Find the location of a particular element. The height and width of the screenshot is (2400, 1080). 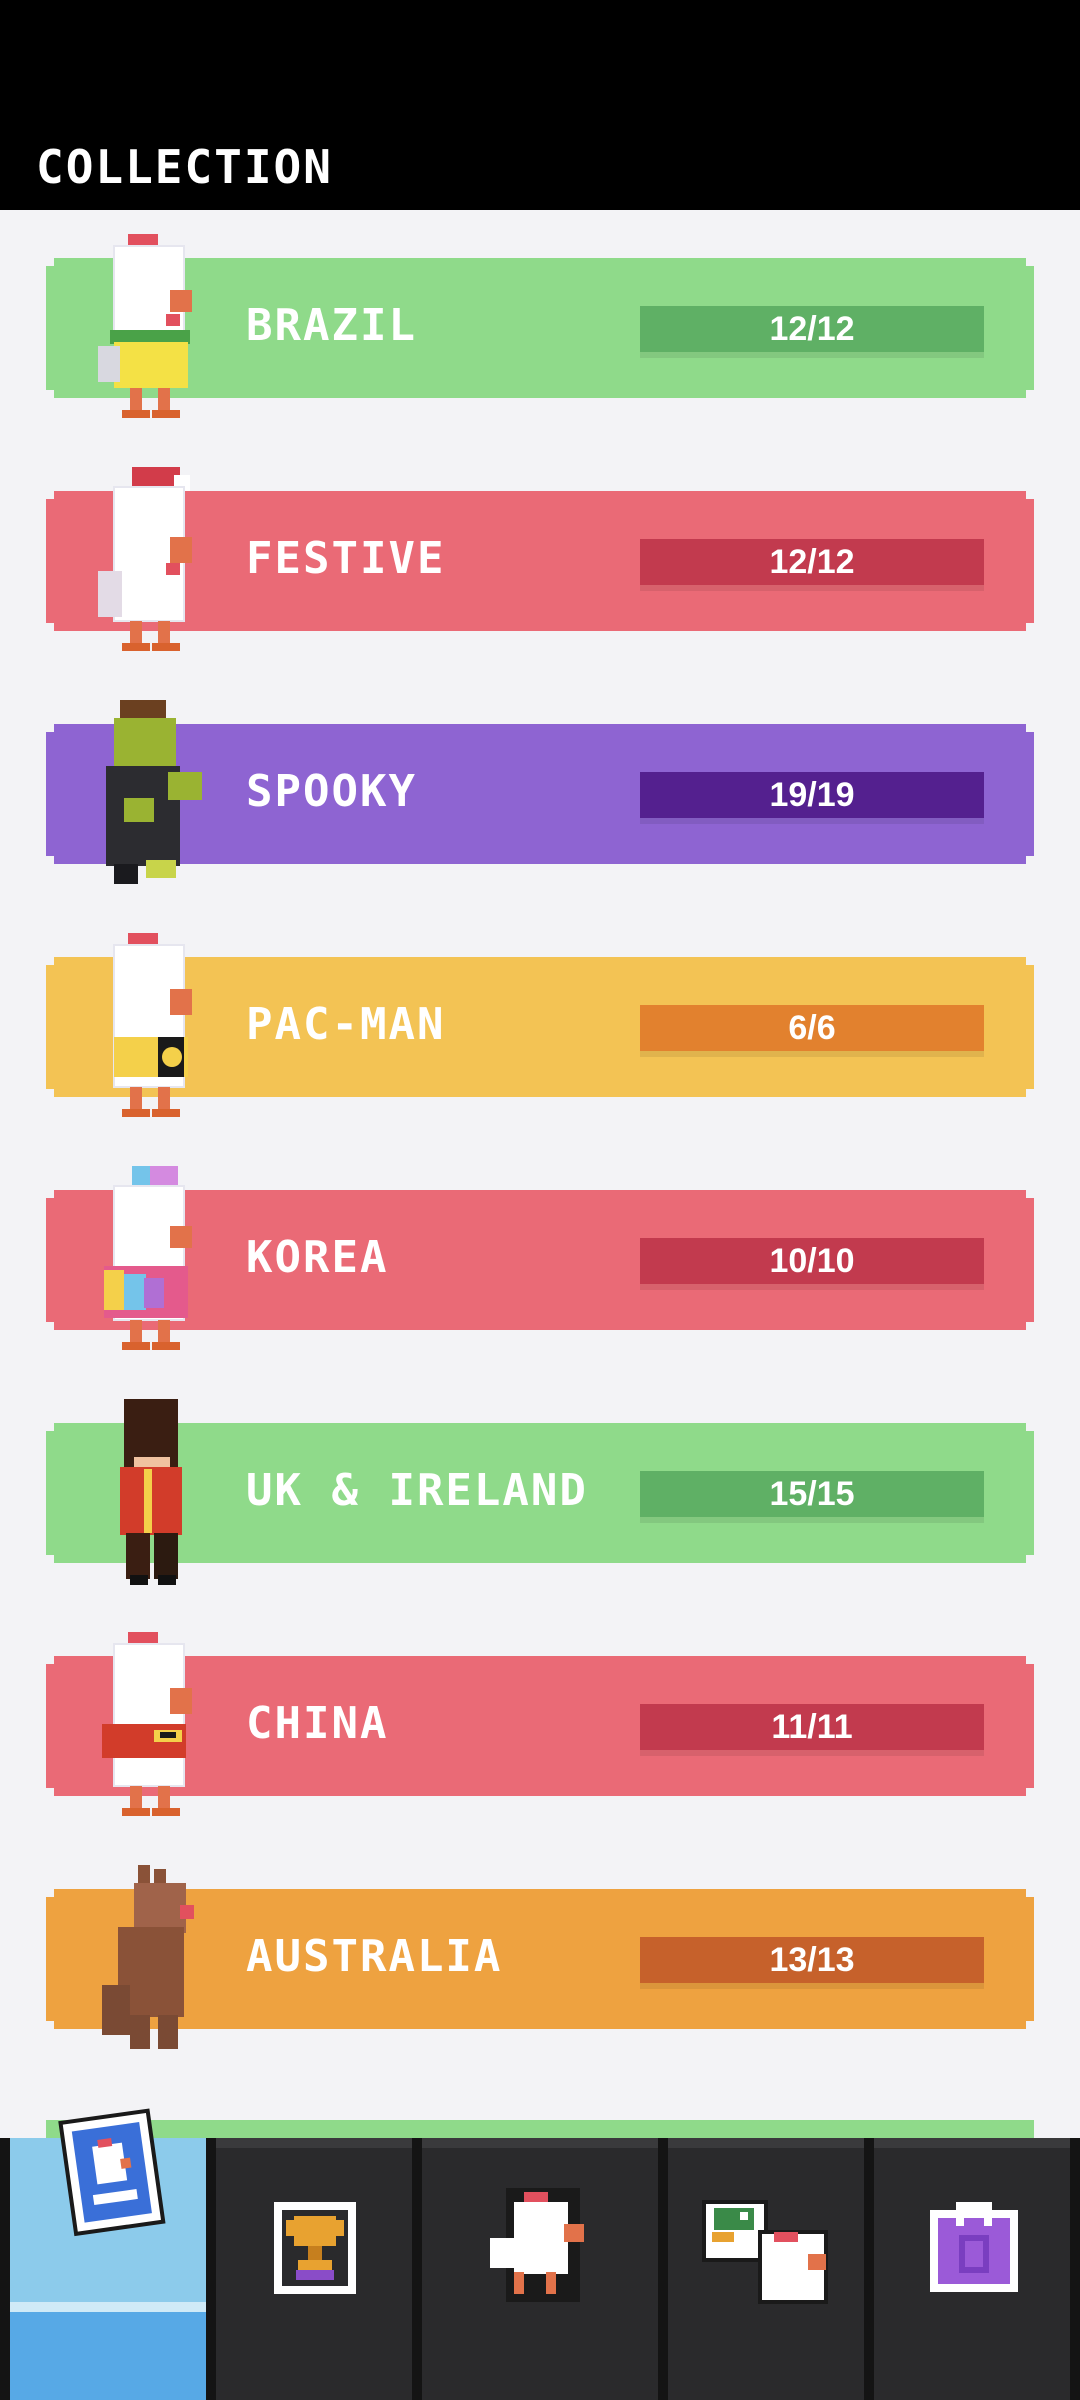

collection-progress-bar: 13/13 is located at coordinates (812, 1963).